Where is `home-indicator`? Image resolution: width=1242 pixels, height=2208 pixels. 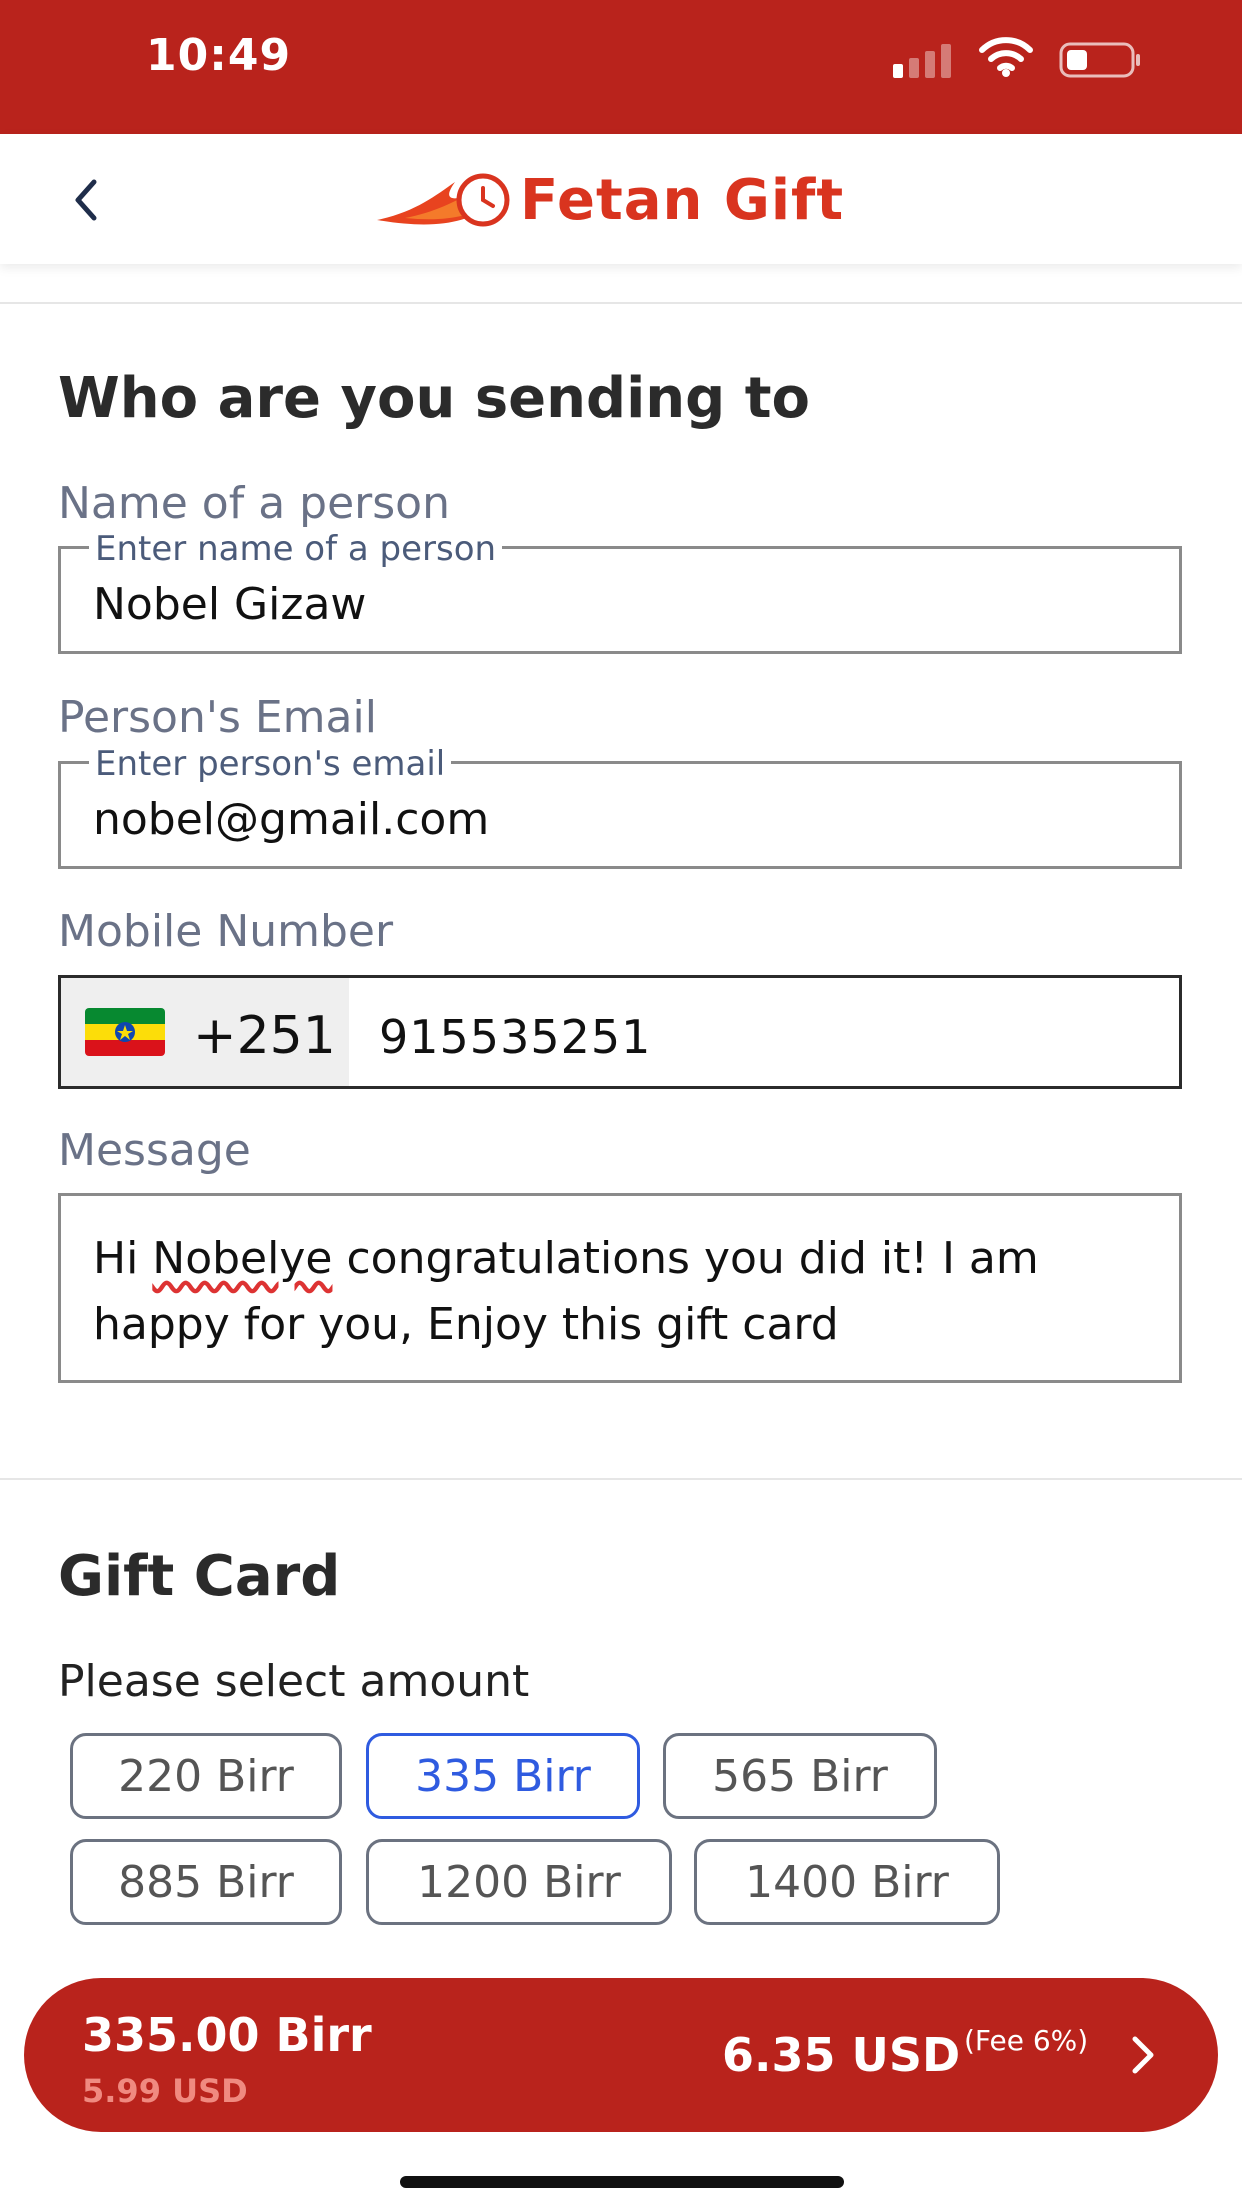 home-indicator is located at coordinates (622, 2182).